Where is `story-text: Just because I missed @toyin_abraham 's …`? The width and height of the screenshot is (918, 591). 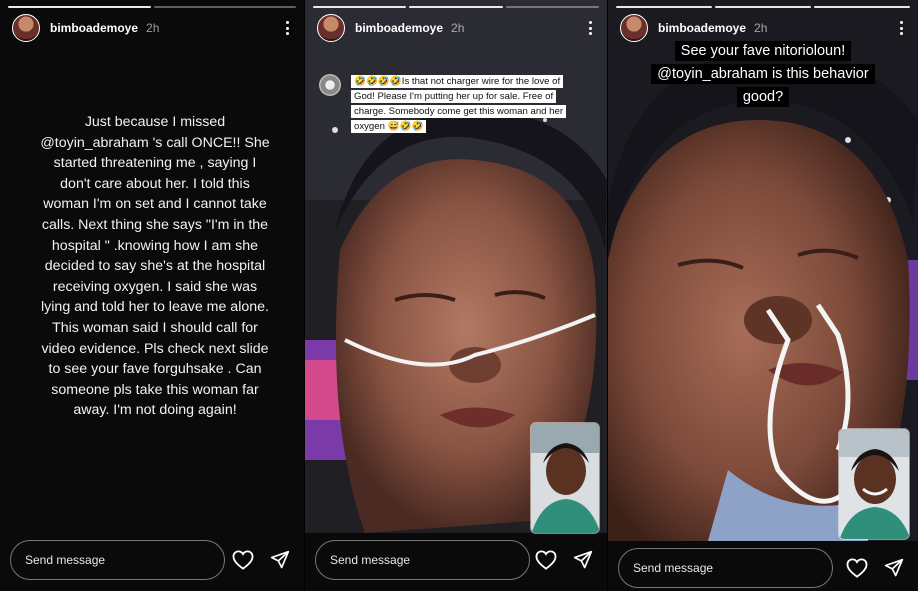
story-text: Just because I missed @toyin_abraham 's … is located at coordinates (155, 266).